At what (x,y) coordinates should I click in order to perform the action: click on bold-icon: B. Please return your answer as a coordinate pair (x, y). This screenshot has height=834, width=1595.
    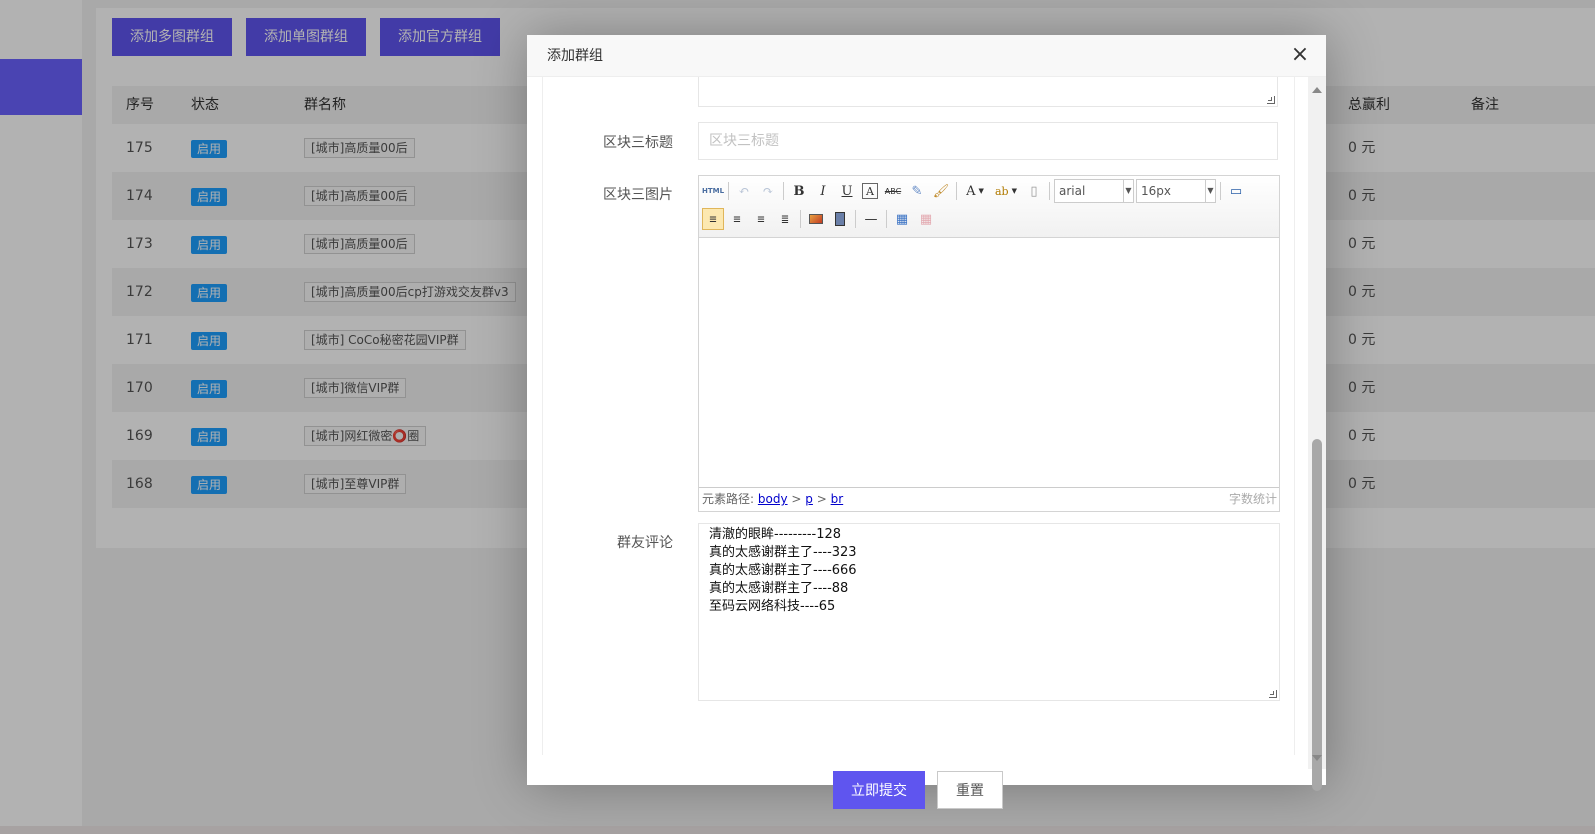
    Looking at the image, I should click on (799, 191).